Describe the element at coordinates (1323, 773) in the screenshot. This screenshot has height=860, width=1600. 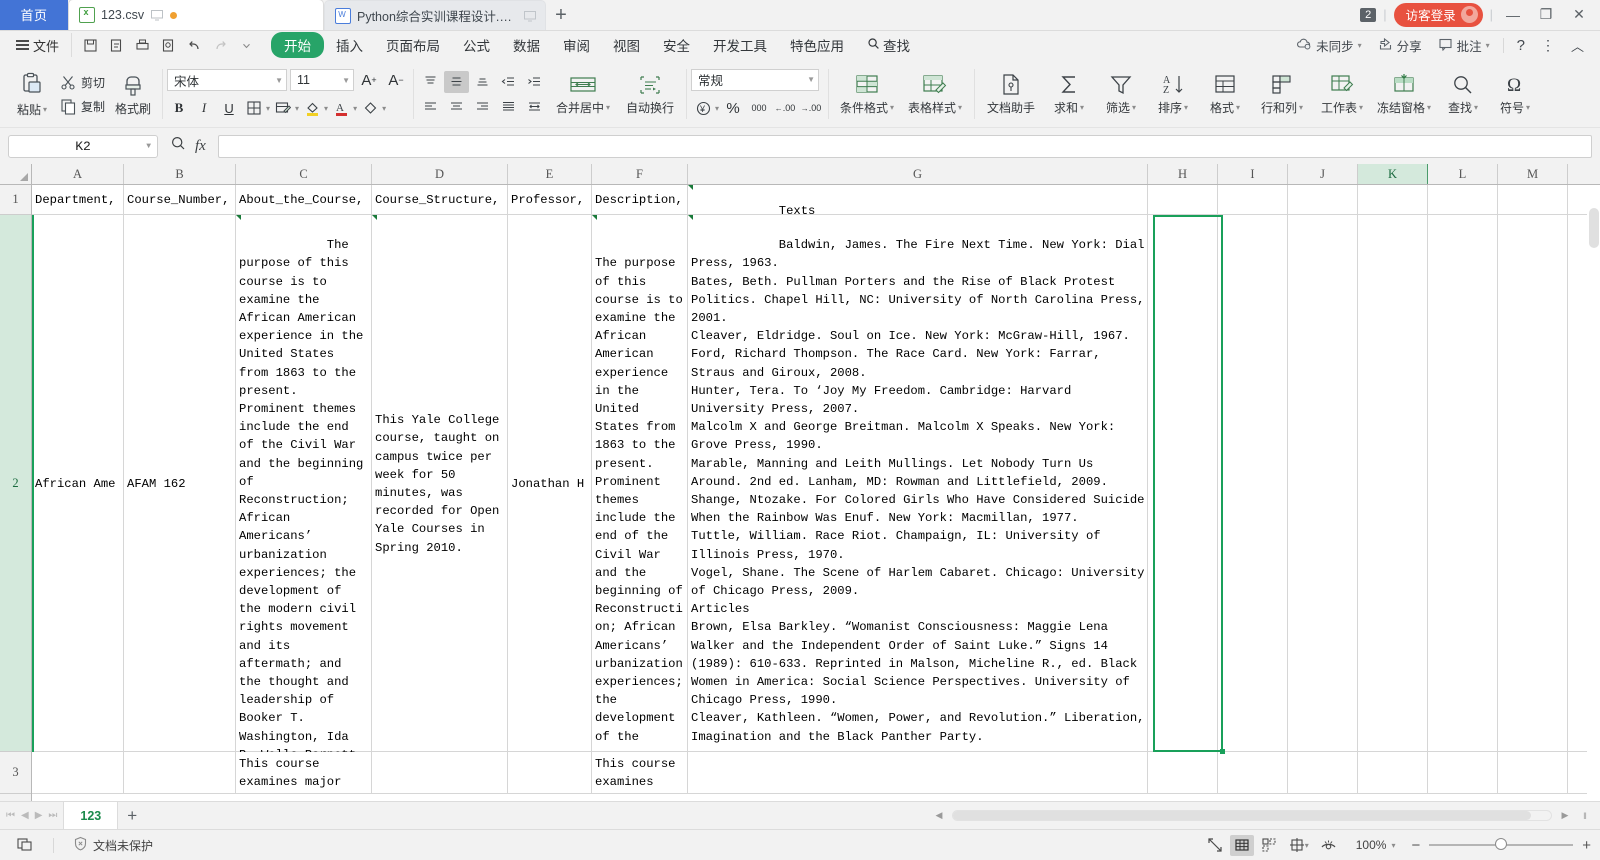
I see `cell-J3` at that location.